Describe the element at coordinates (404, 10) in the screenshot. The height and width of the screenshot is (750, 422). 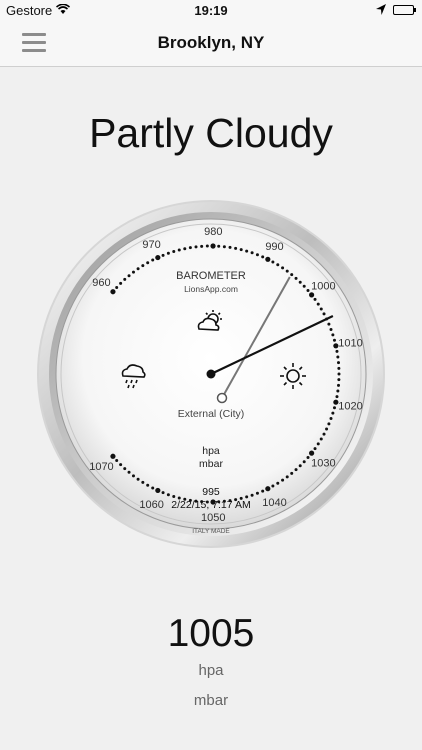
I see `battery-icon` at that location.